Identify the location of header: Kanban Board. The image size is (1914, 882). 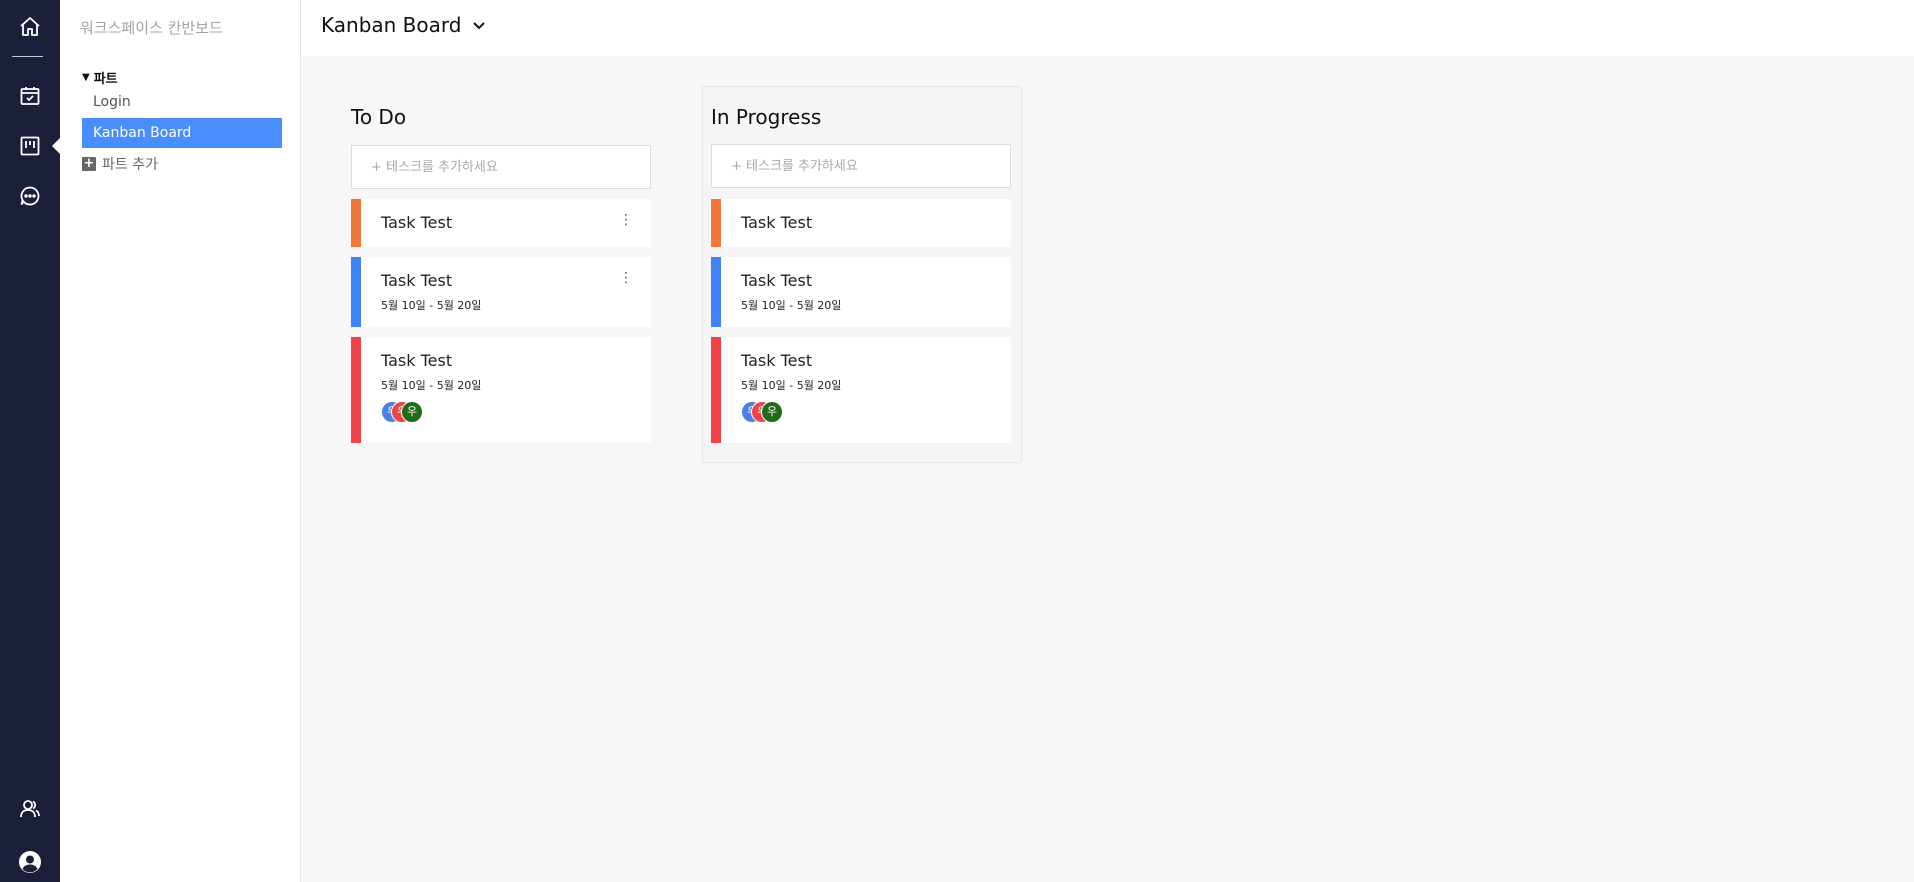
(1107, 28).